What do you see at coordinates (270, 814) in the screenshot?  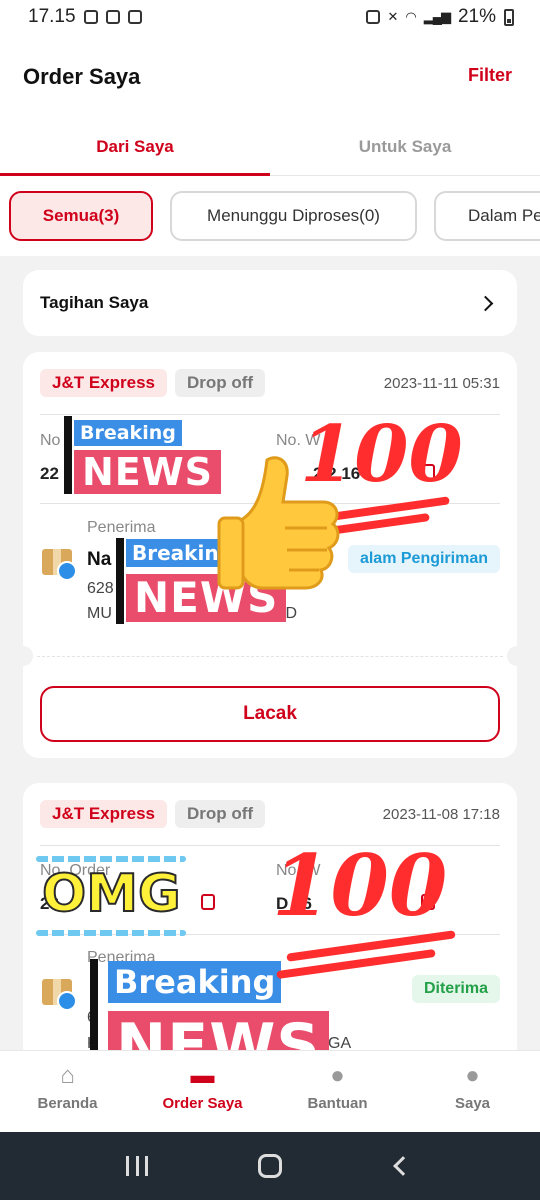 I see `order-header: J&T Express Drop off 2023-11-08 17:18` at bounding box center [270, 814].